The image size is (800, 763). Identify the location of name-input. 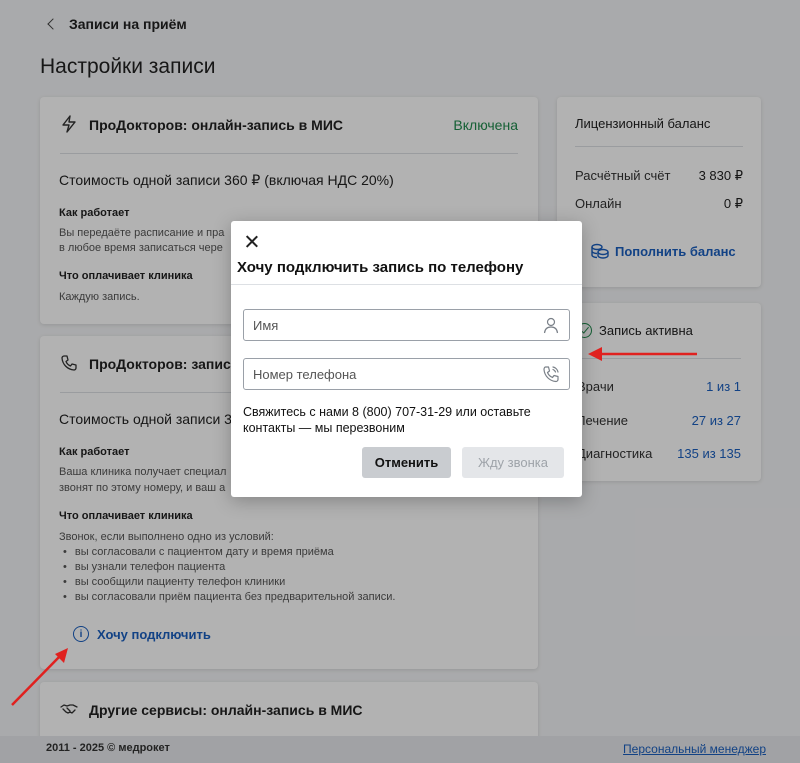
(397, 325).